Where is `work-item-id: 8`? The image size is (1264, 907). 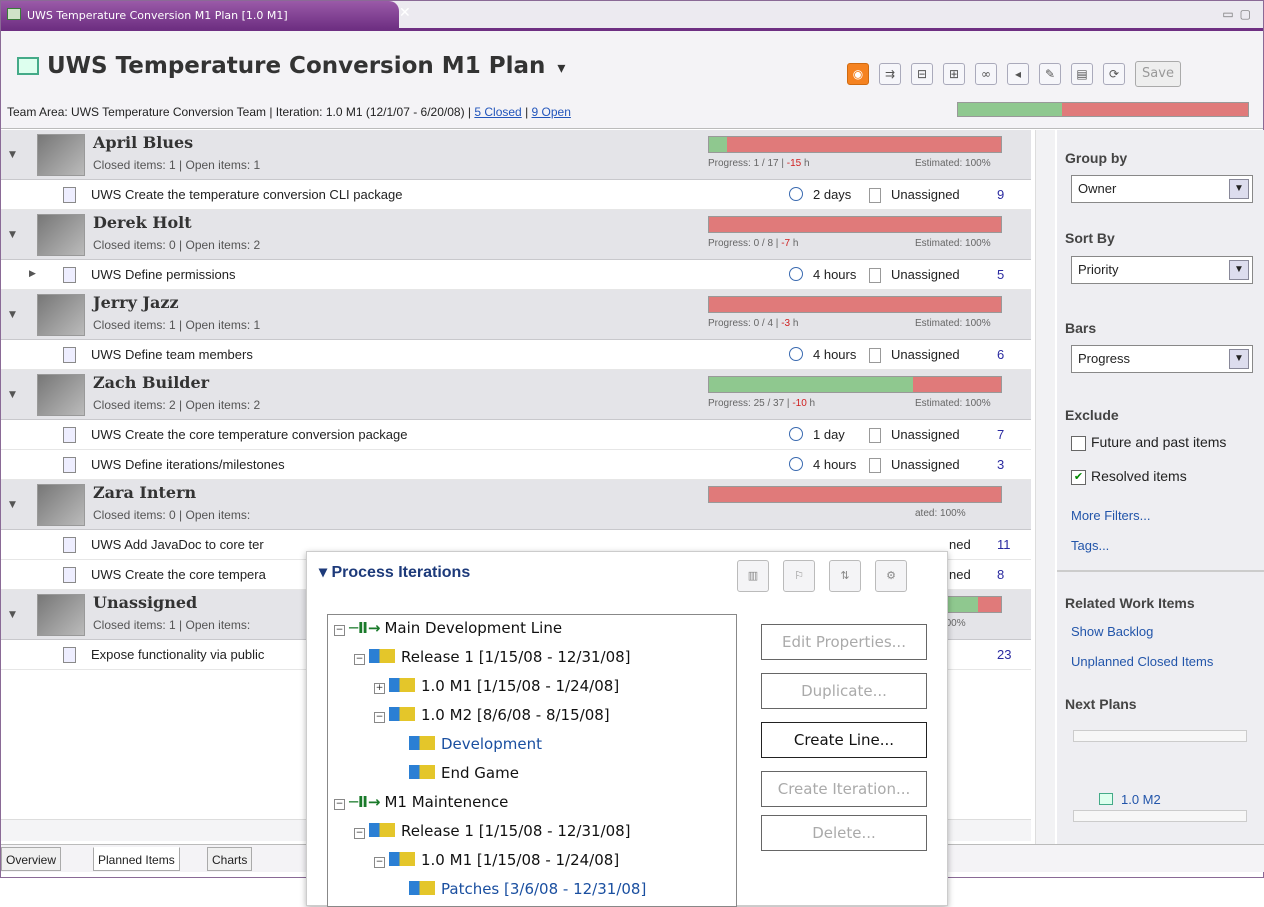
work-item-id: 8 is located at coordinates (1000, 574).